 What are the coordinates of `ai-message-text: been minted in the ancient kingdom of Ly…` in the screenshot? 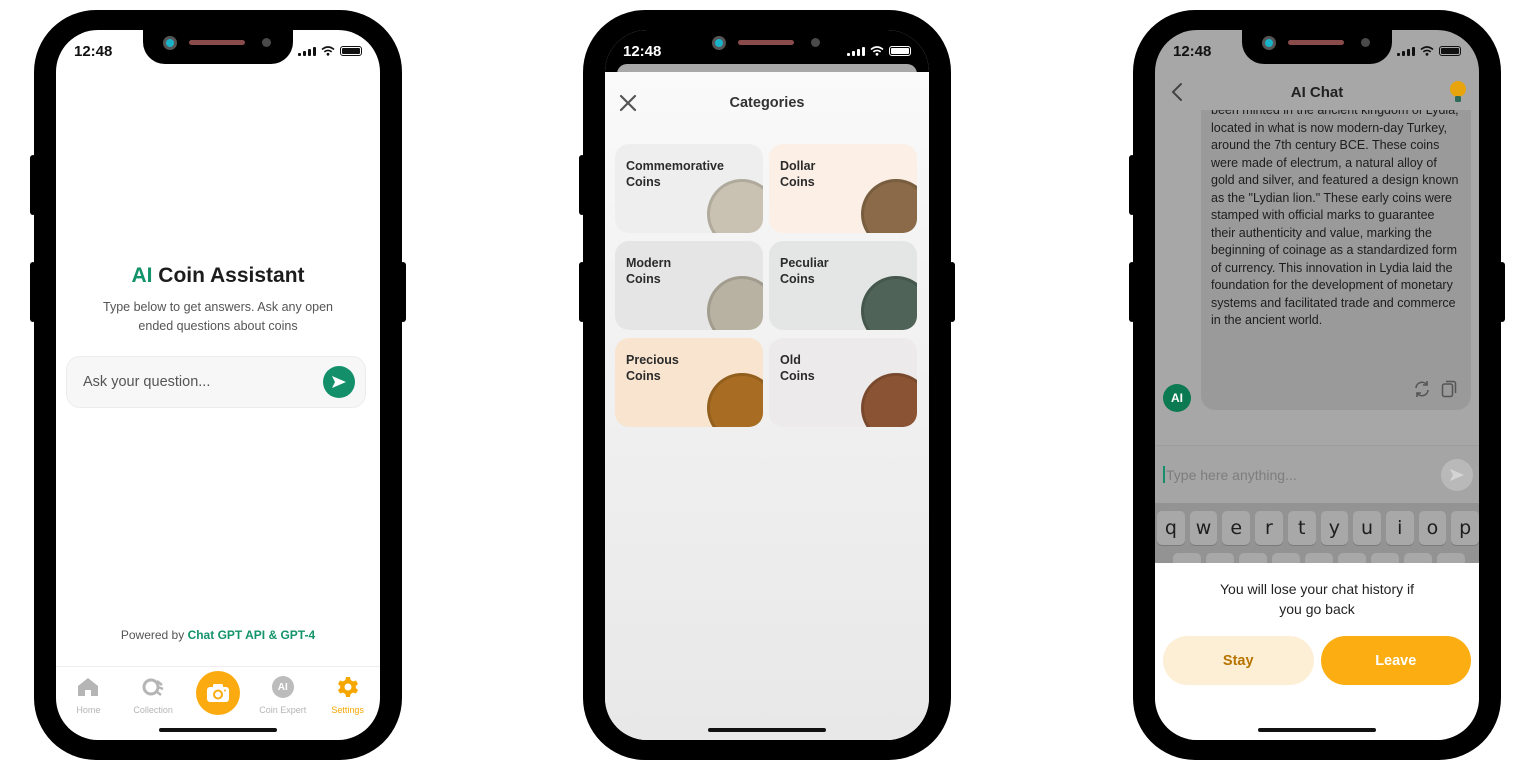 It's located at (1335, 218).